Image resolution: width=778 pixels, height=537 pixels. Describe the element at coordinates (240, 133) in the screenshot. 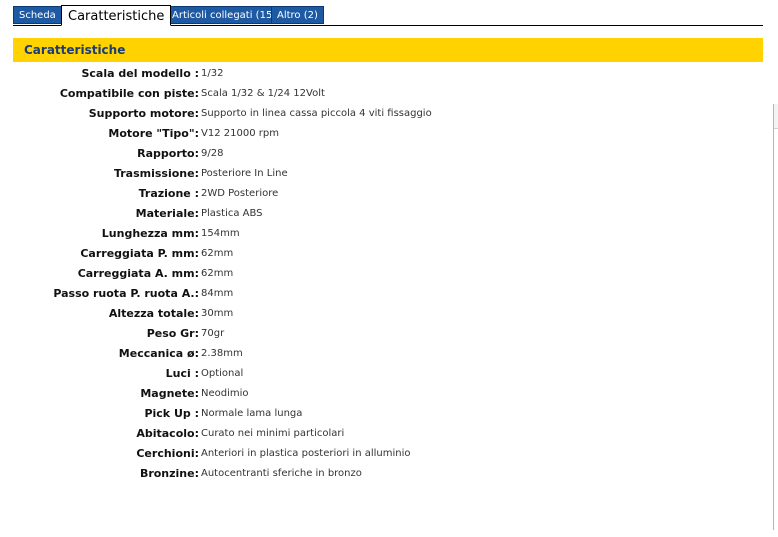

I see `property-value: V12 21000 rpm` at that location.